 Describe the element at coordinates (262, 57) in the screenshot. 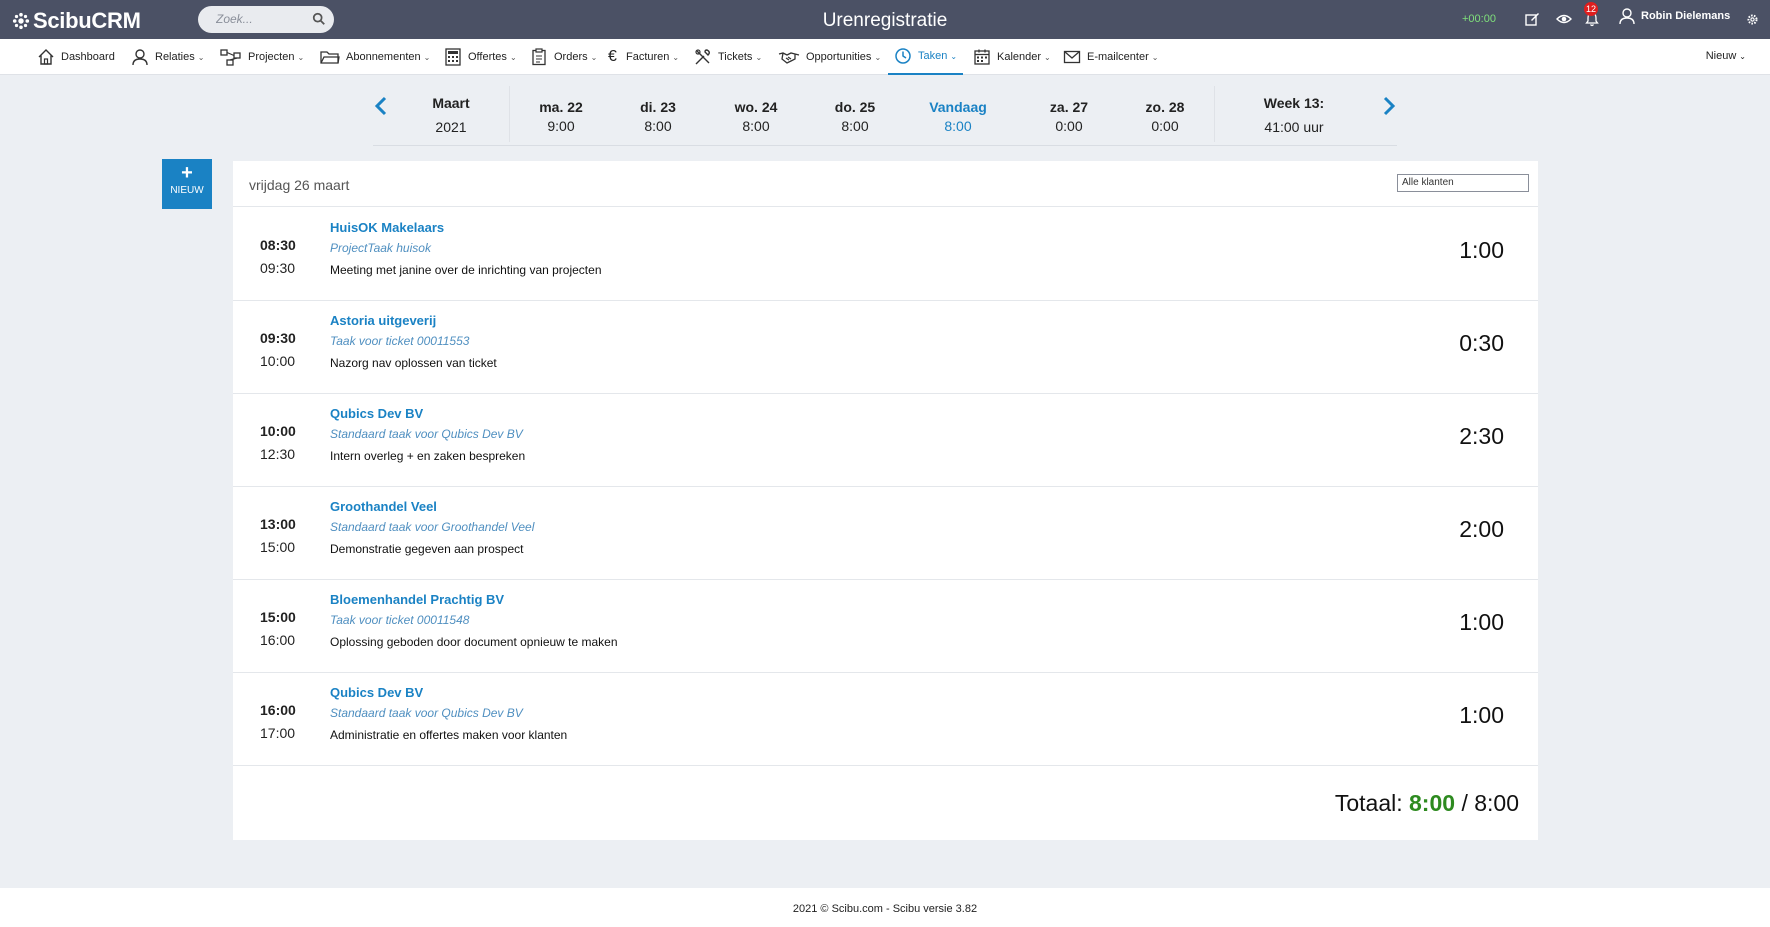

I see `nav-item-projecten: Projecten ⌄` at that location.